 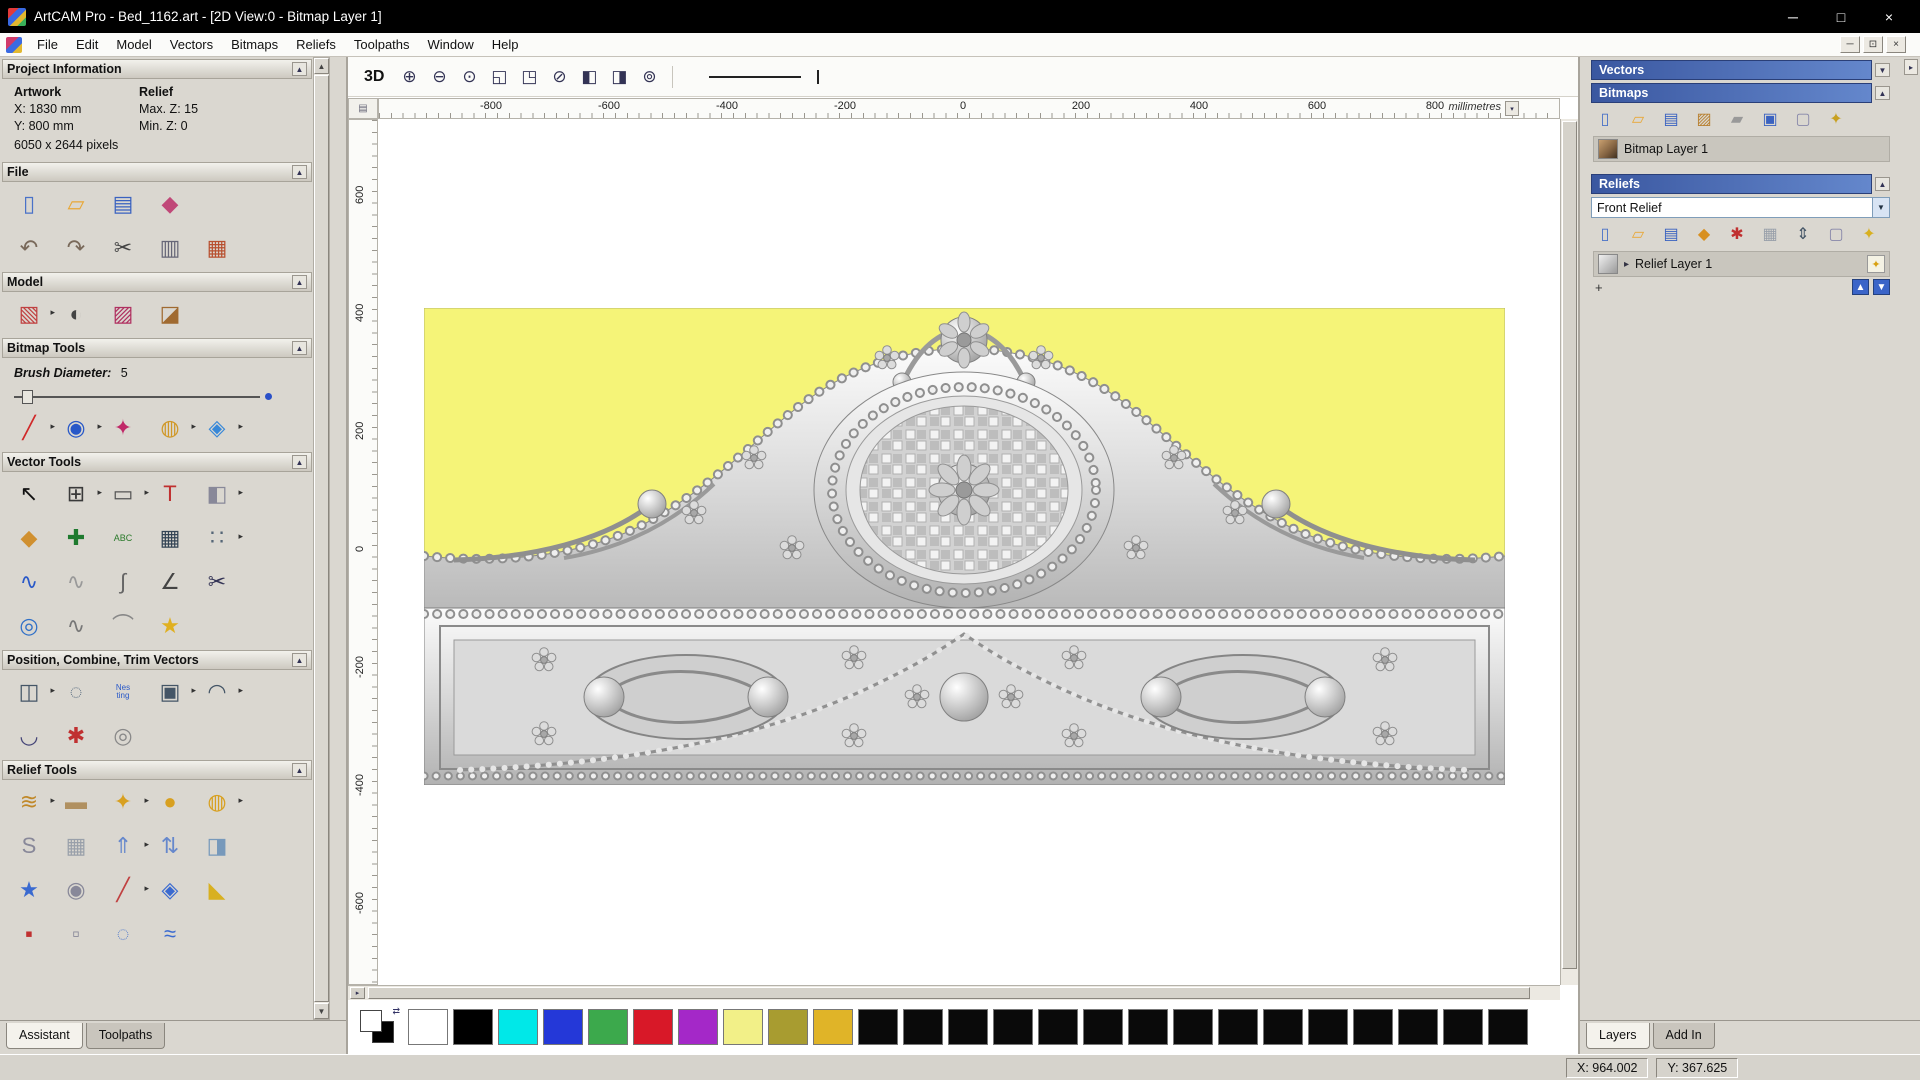 What do you see at coordinates (76, 736) in the screenshot?
I see `trim-fillet-icon: ✱` at bounding box center [76, 736].